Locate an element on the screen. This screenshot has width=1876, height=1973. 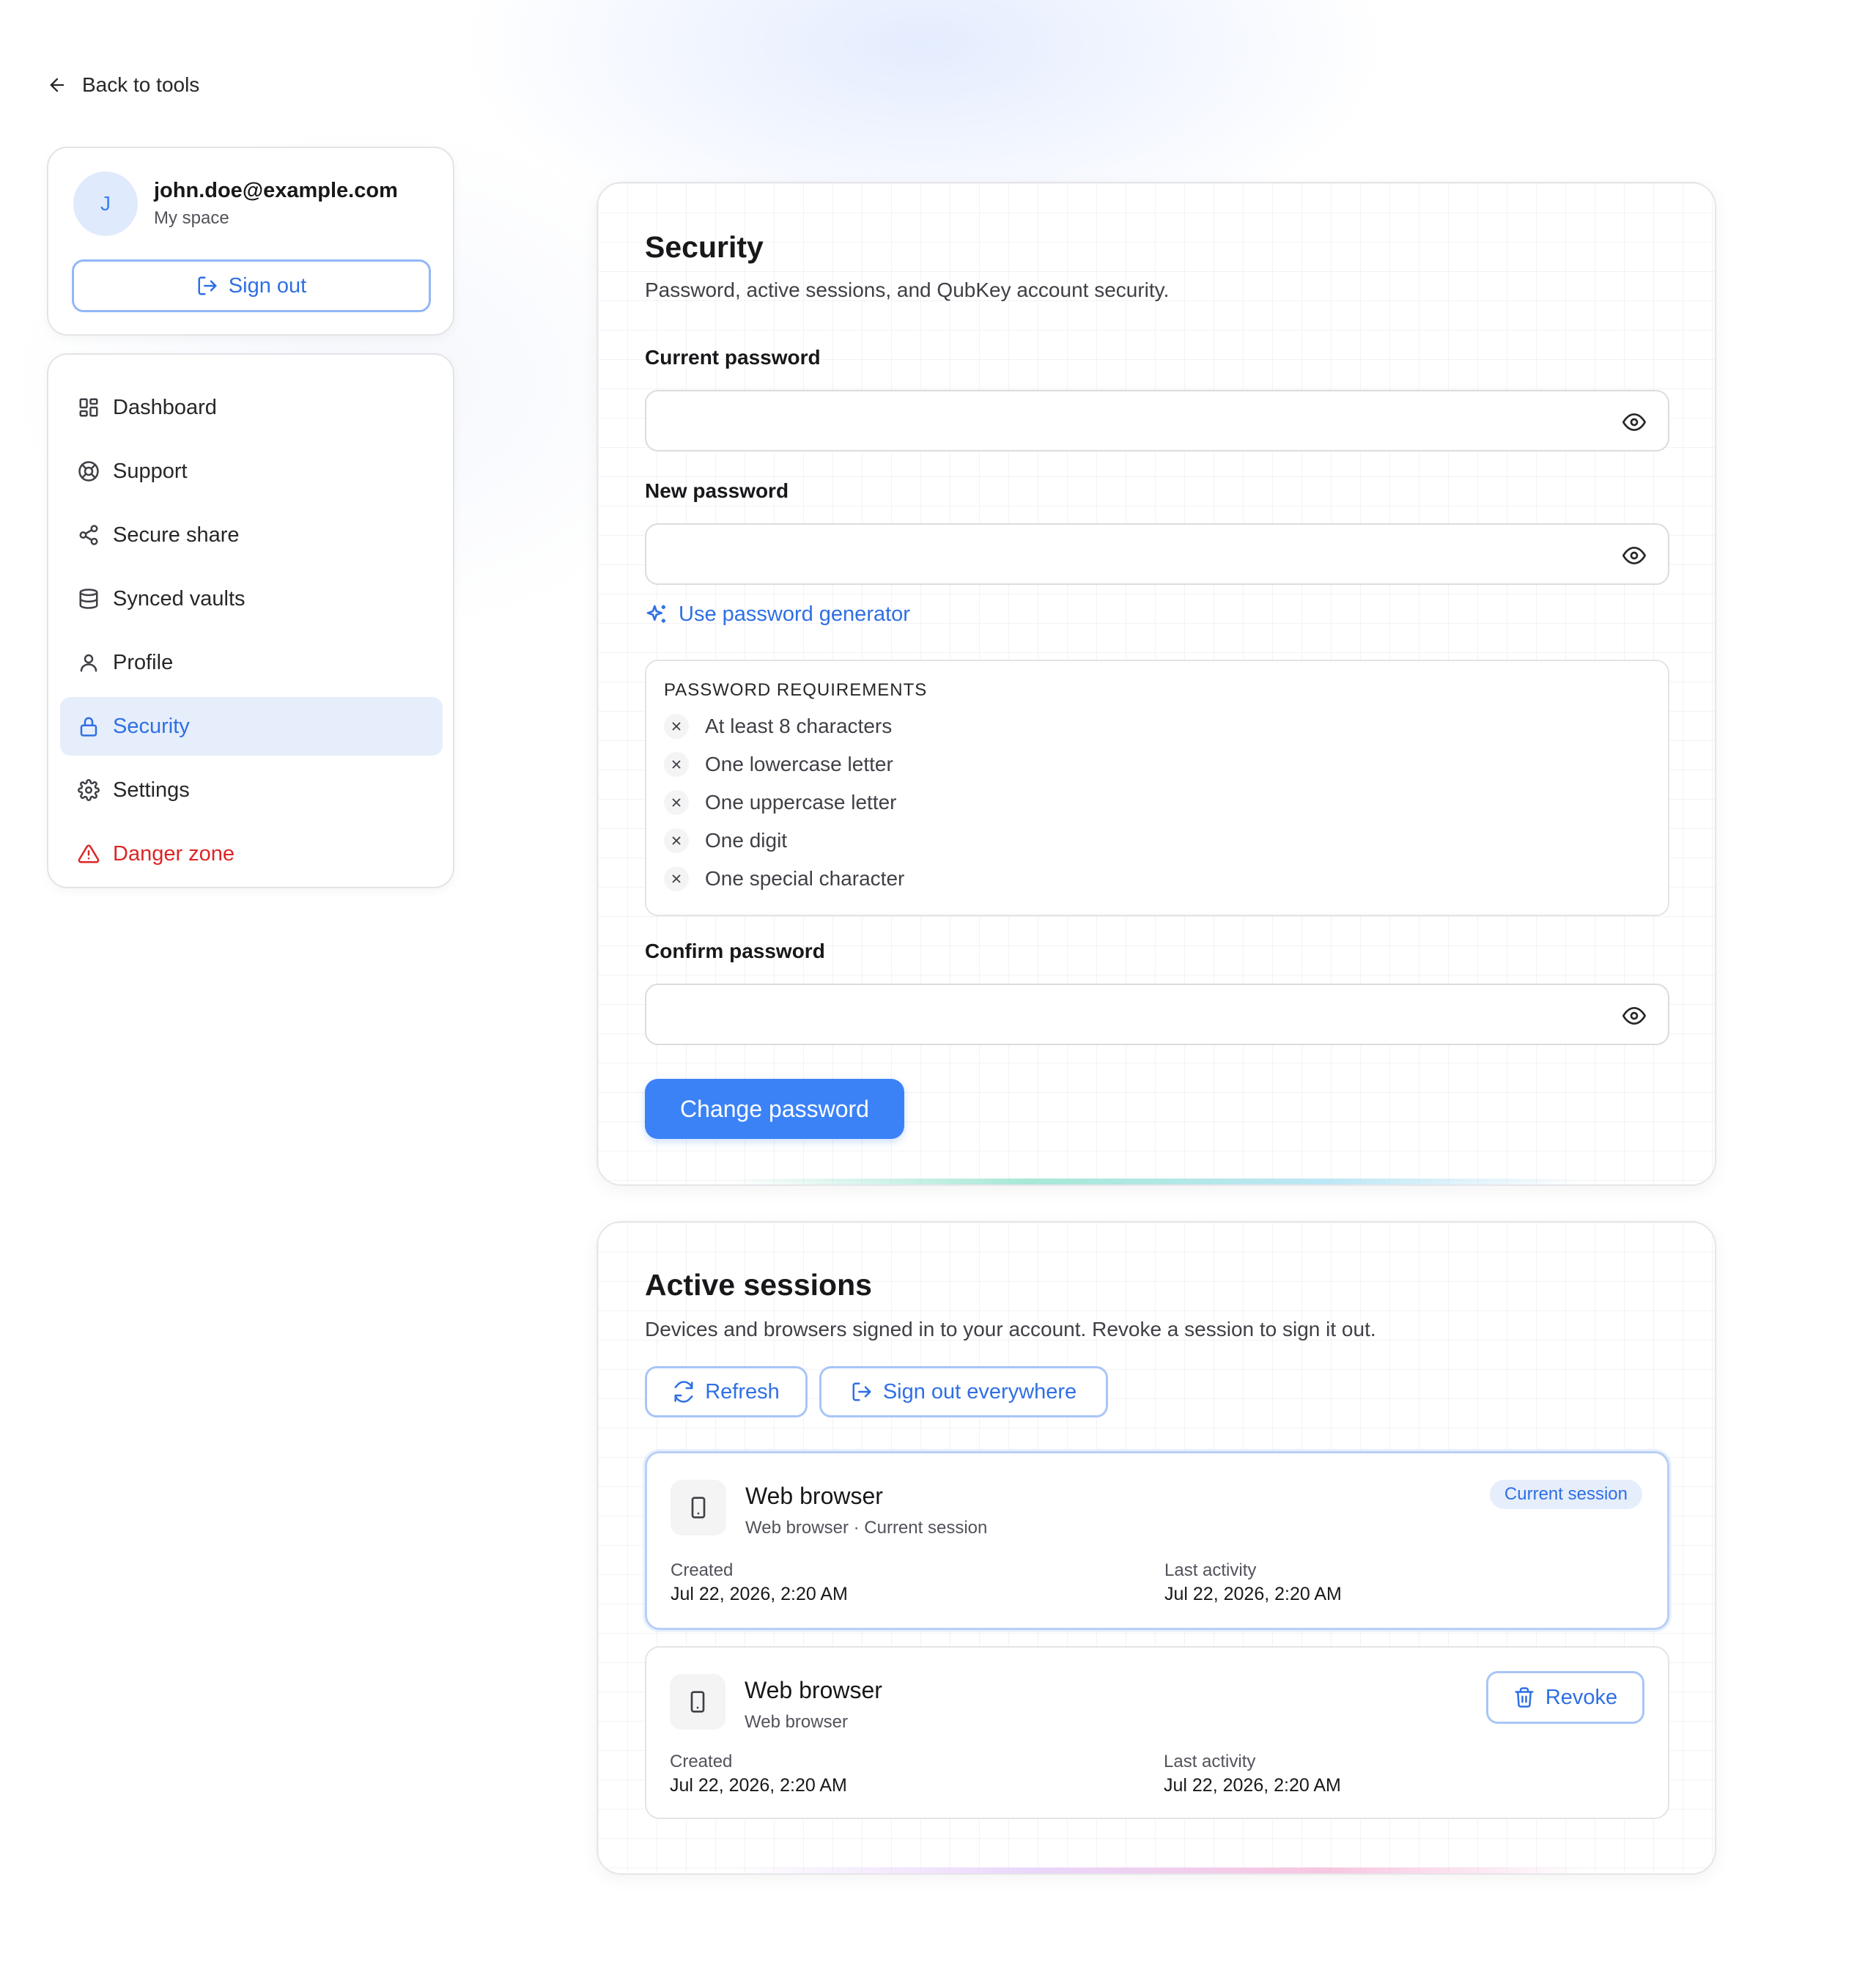
trash-icon is located at coordinates (1524, 1697).